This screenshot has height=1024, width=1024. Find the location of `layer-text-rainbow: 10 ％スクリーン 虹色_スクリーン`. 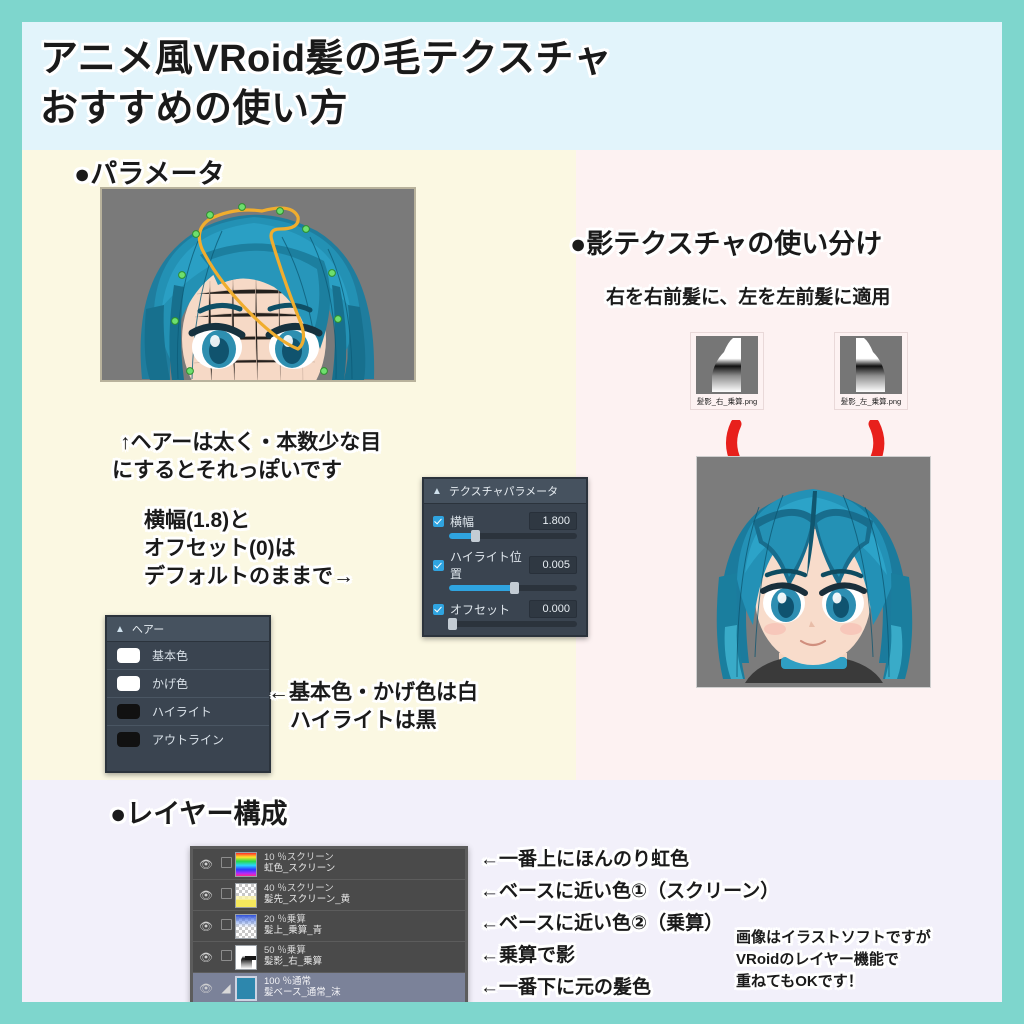

layer-text-rainbow: 10 ％スクリーン 虹色_スクリーン is located at coordinates (299, 863).